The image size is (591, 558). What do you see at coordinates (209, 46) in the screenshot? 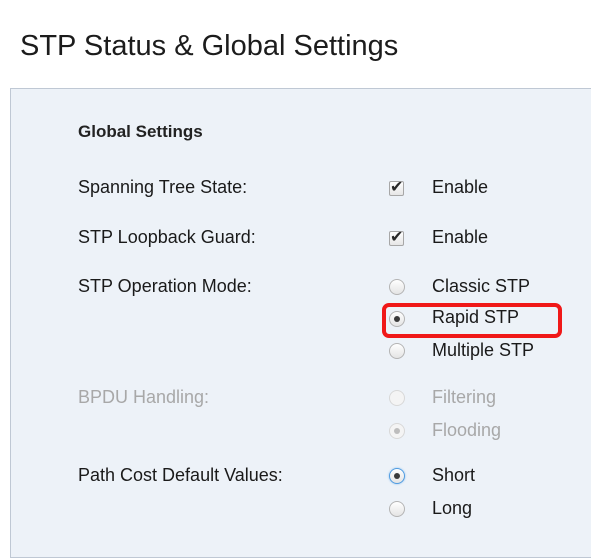
I see `page-title: STP Status & Global Settings` at bounding box center [209, 46].